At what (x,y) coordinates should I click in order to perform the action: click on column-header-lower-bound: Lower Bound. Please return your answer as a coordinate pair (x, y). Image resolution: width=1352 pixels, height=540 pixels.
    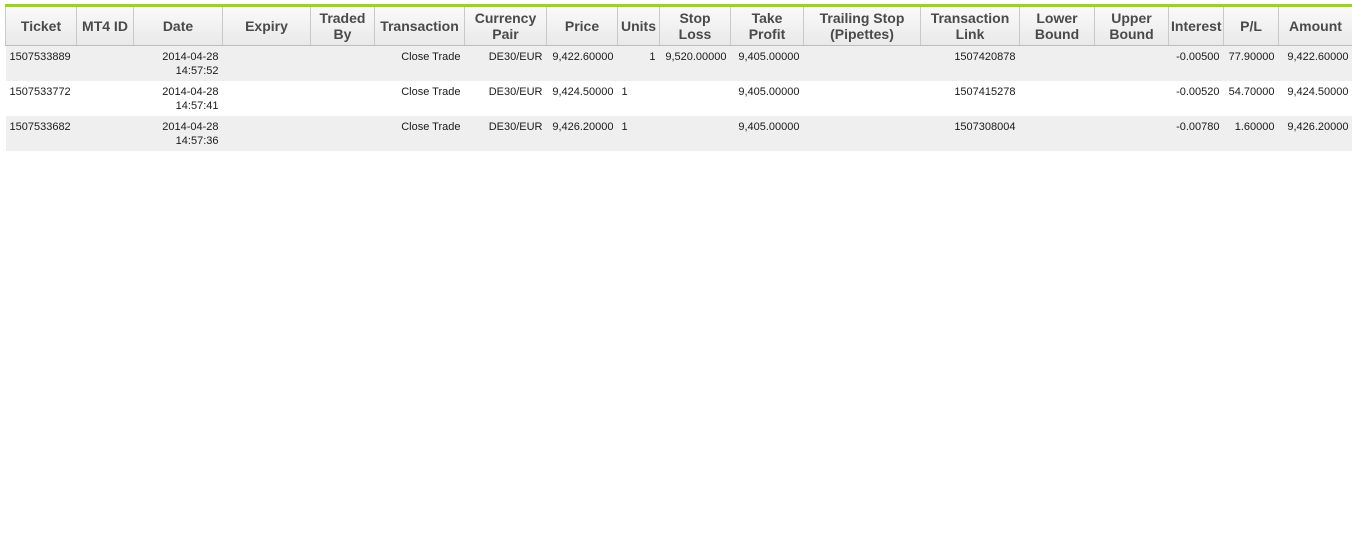
    Looking at the image, I should click on (1057, 26).